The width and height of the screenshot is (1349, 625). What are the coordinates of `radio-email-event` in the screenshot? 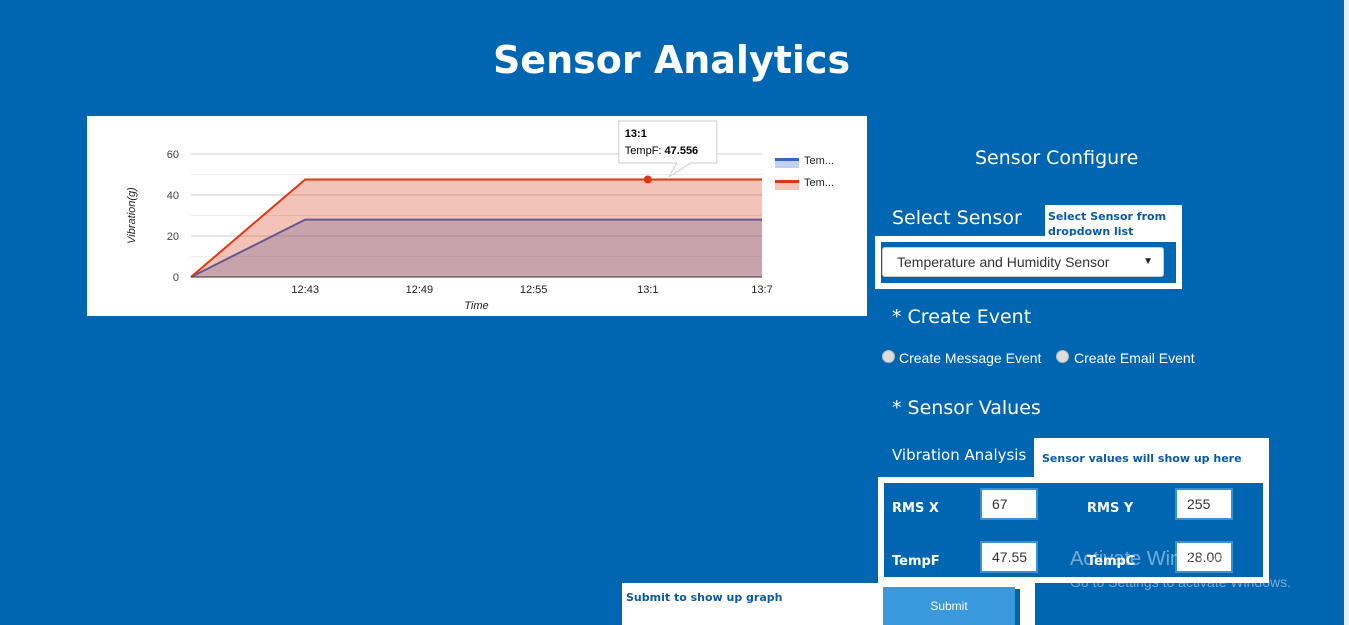 It's located at (1062, 356).